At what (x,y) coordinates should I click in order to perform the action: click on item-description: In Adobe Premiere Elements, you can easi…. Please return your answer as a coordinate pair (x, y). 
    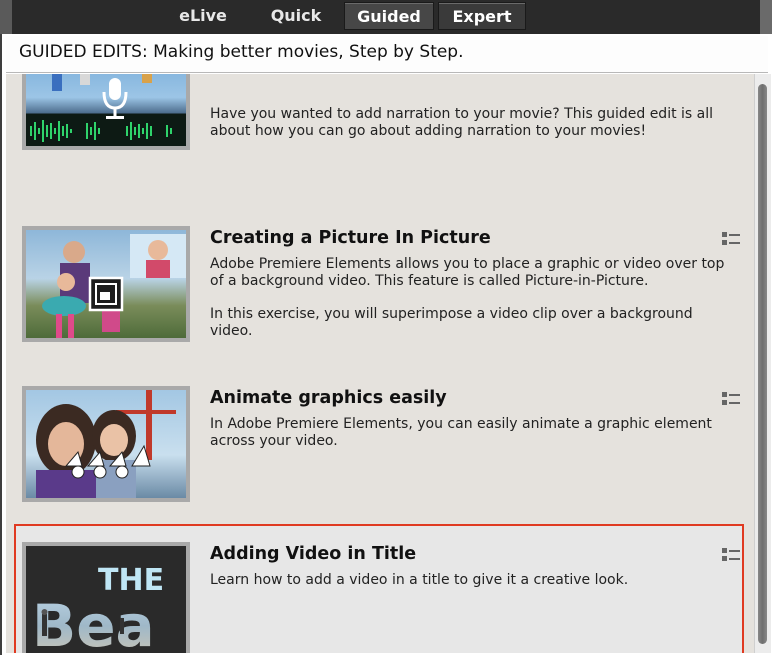
    Looking at the image, I should click on (470, 441).